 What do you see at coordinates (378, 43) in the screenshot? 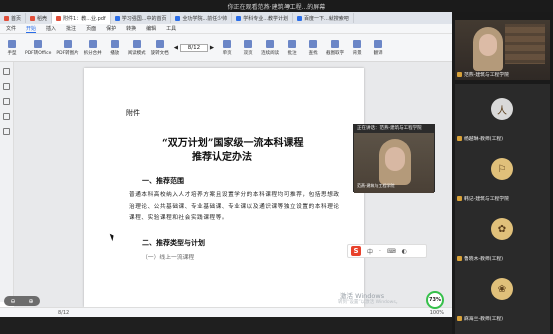
I see `translate-icon` at bounding box center [378, 43].